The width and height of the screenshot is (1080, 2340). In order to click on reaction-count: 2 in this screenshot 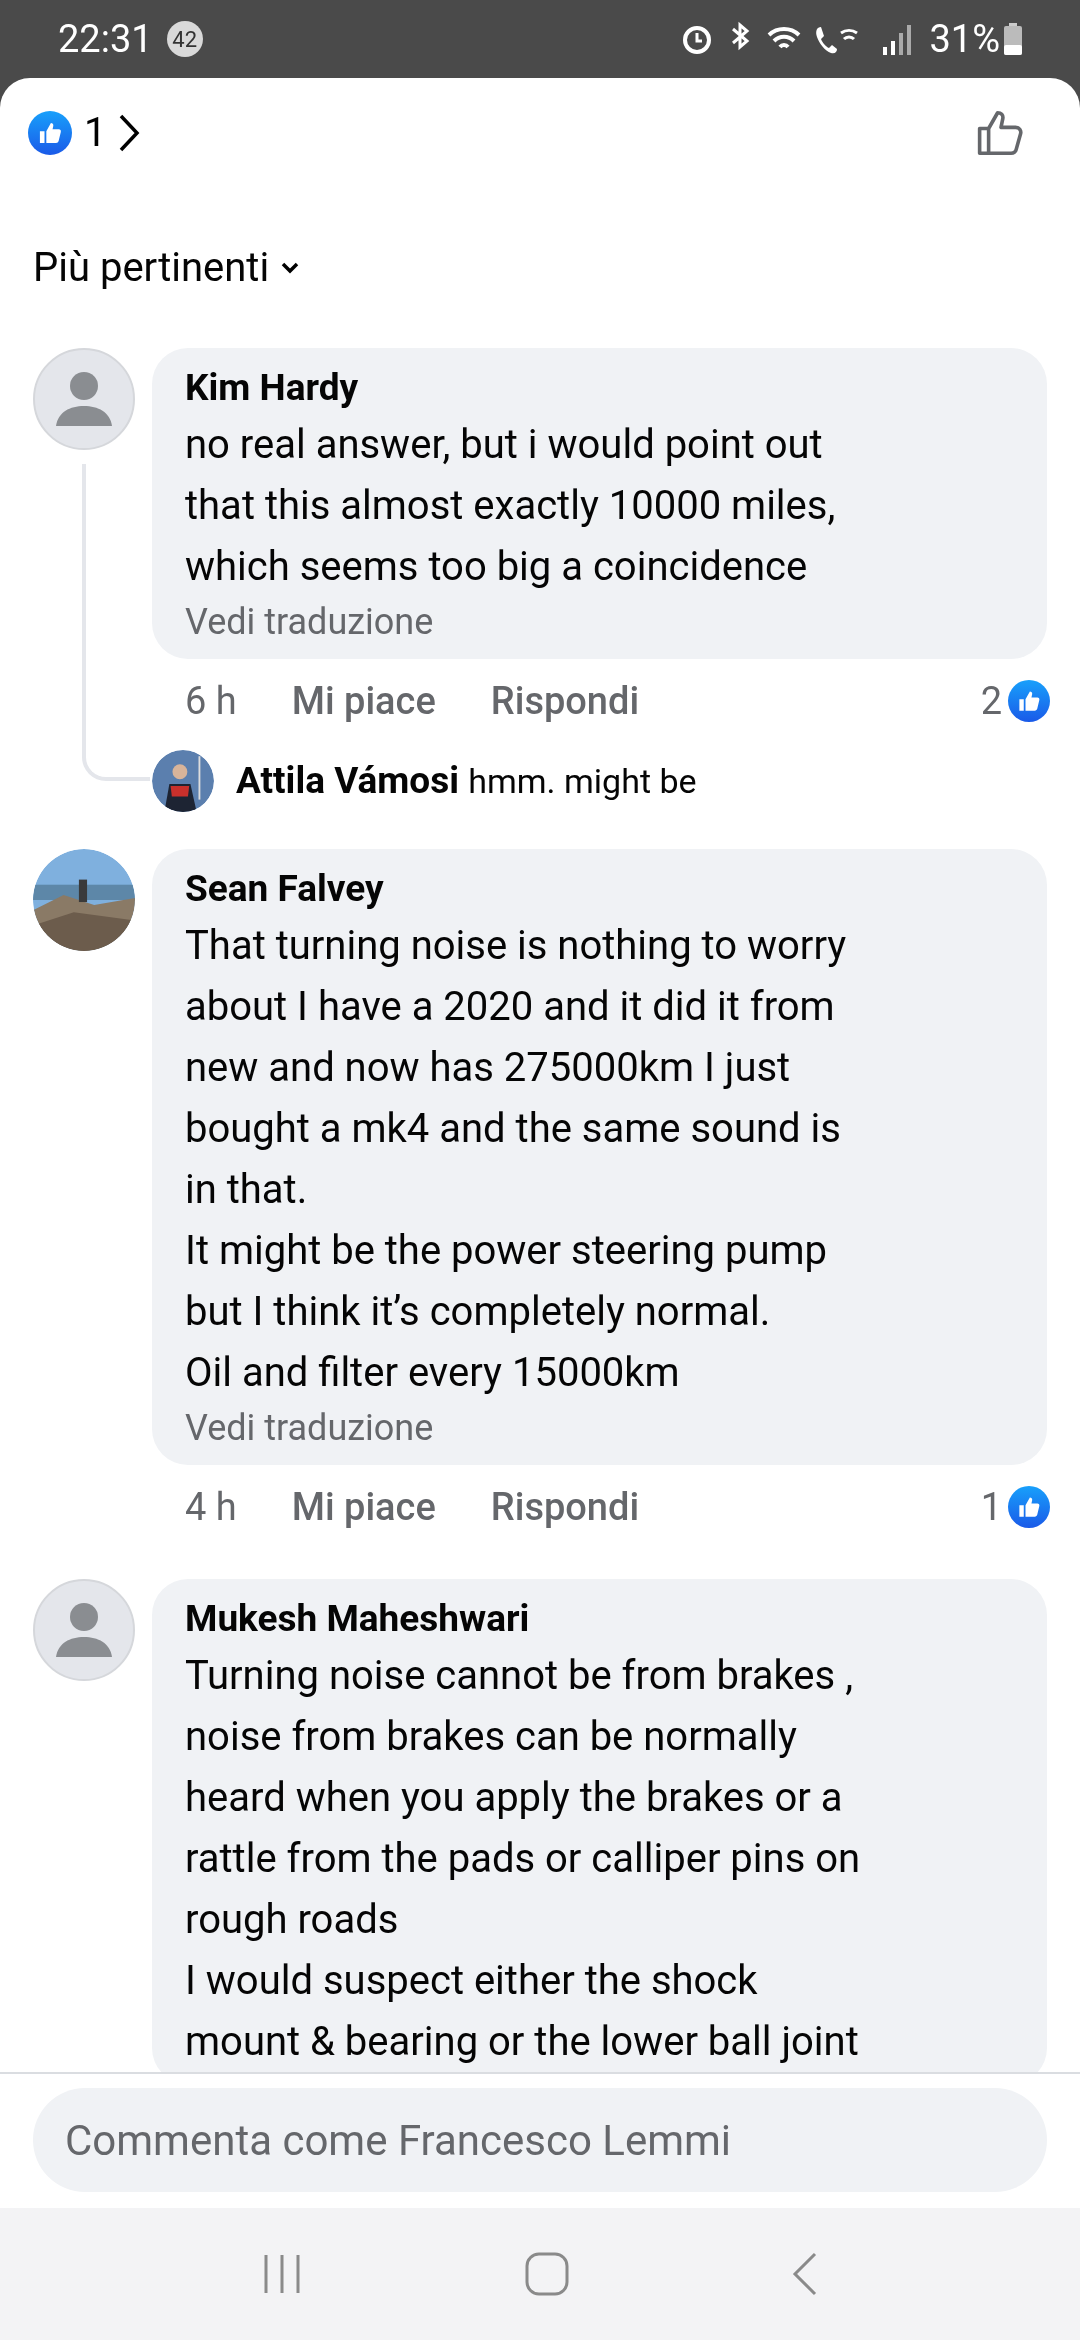, I will do `click(991, 701)`.